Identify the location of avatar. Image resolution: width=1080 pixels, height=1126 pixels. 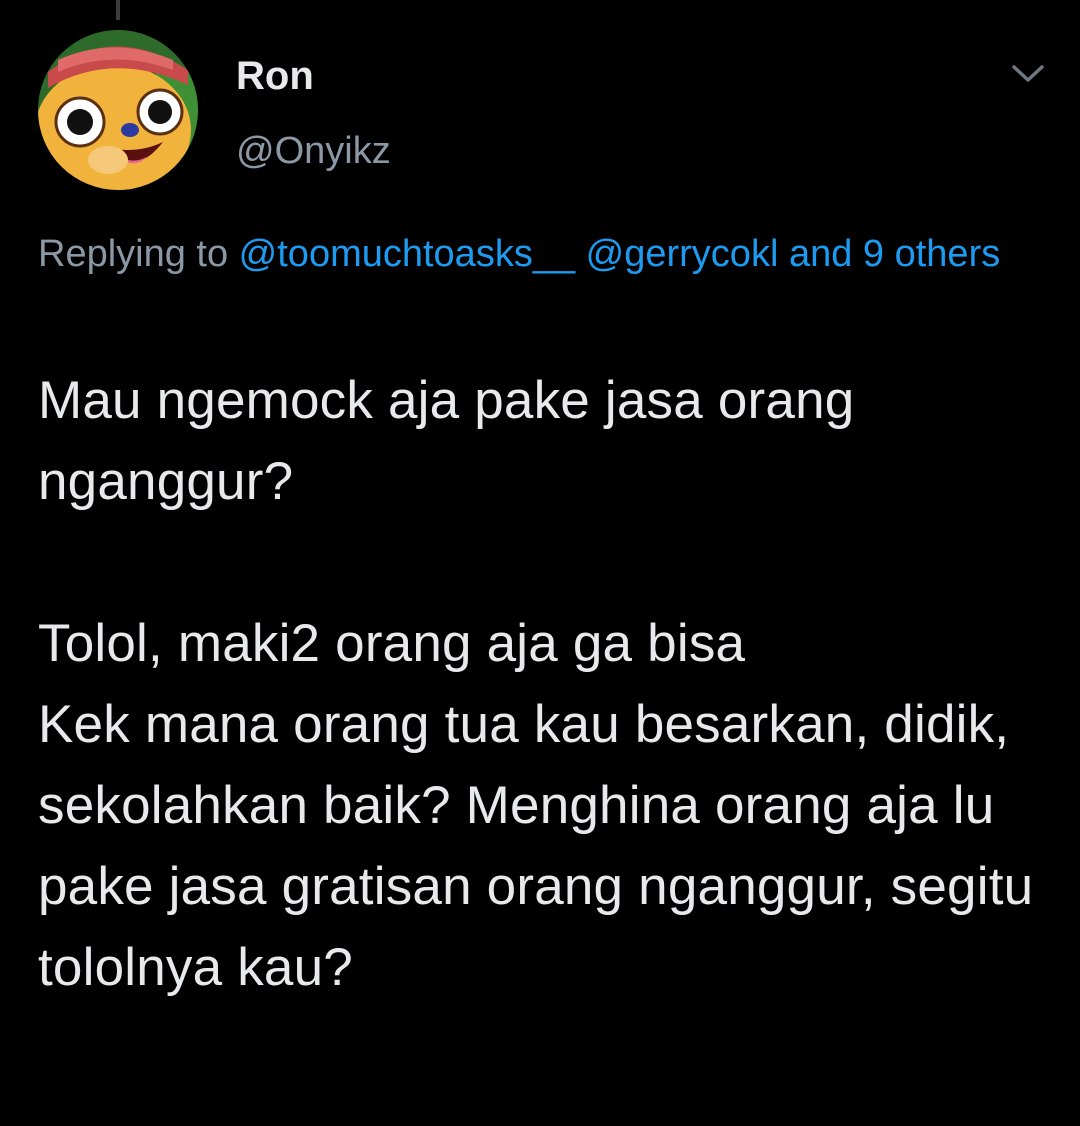
(118, 110).